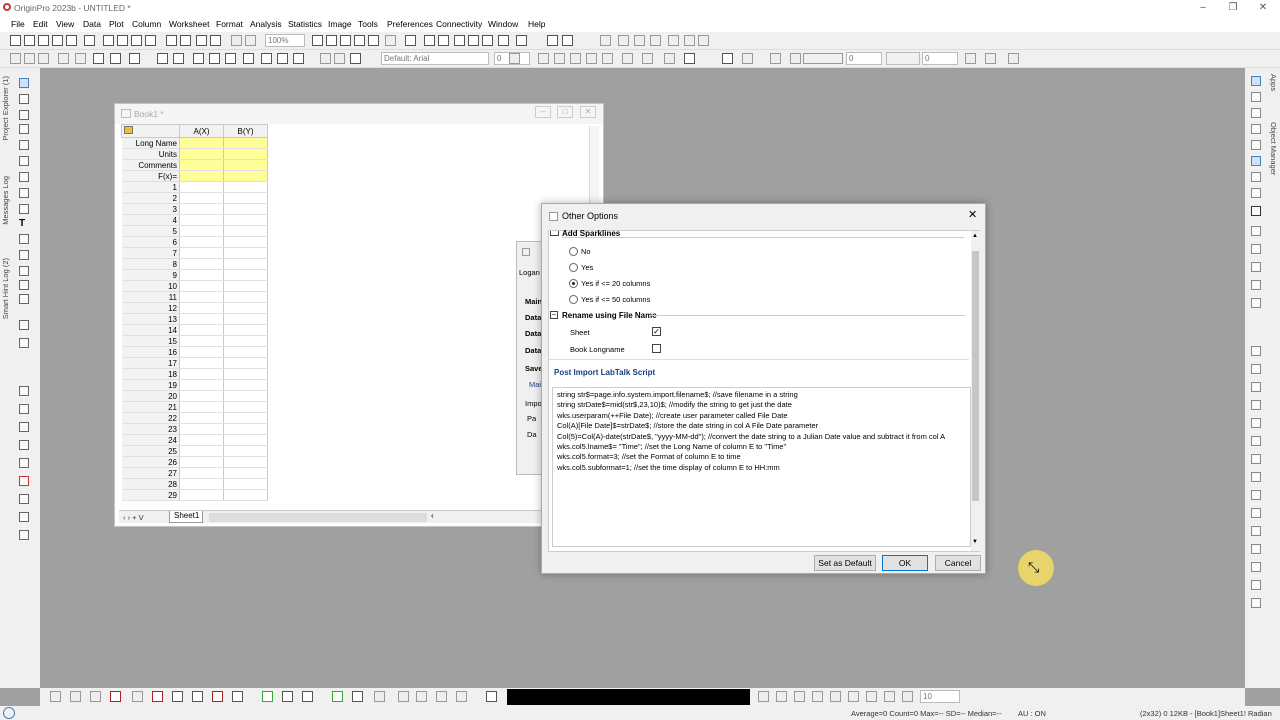 This screenshot has height=720, width=1280. I want to click on row-number: 11, so click(150, 297).